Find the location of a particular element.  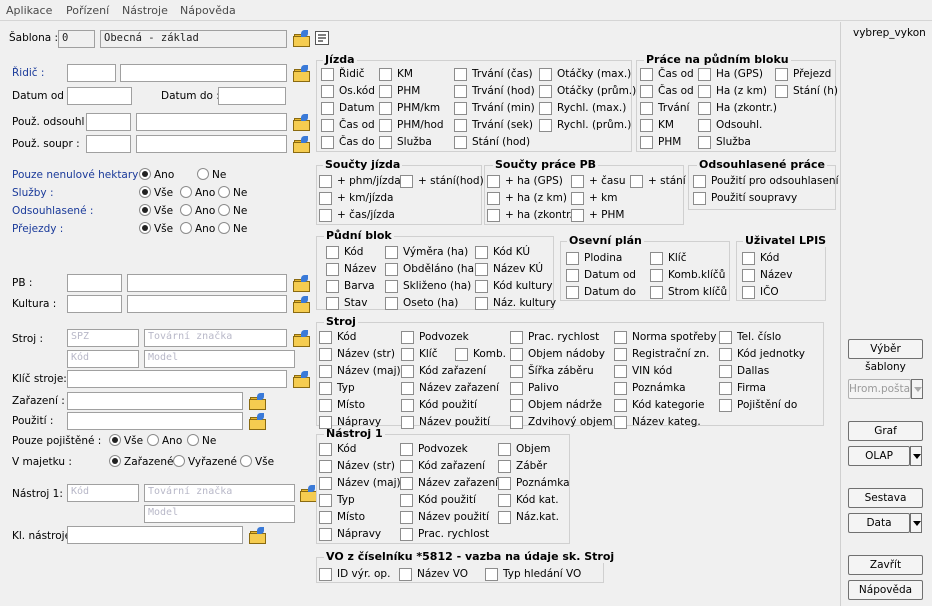

owned-removed-radio is located at coordinates (179, 461).